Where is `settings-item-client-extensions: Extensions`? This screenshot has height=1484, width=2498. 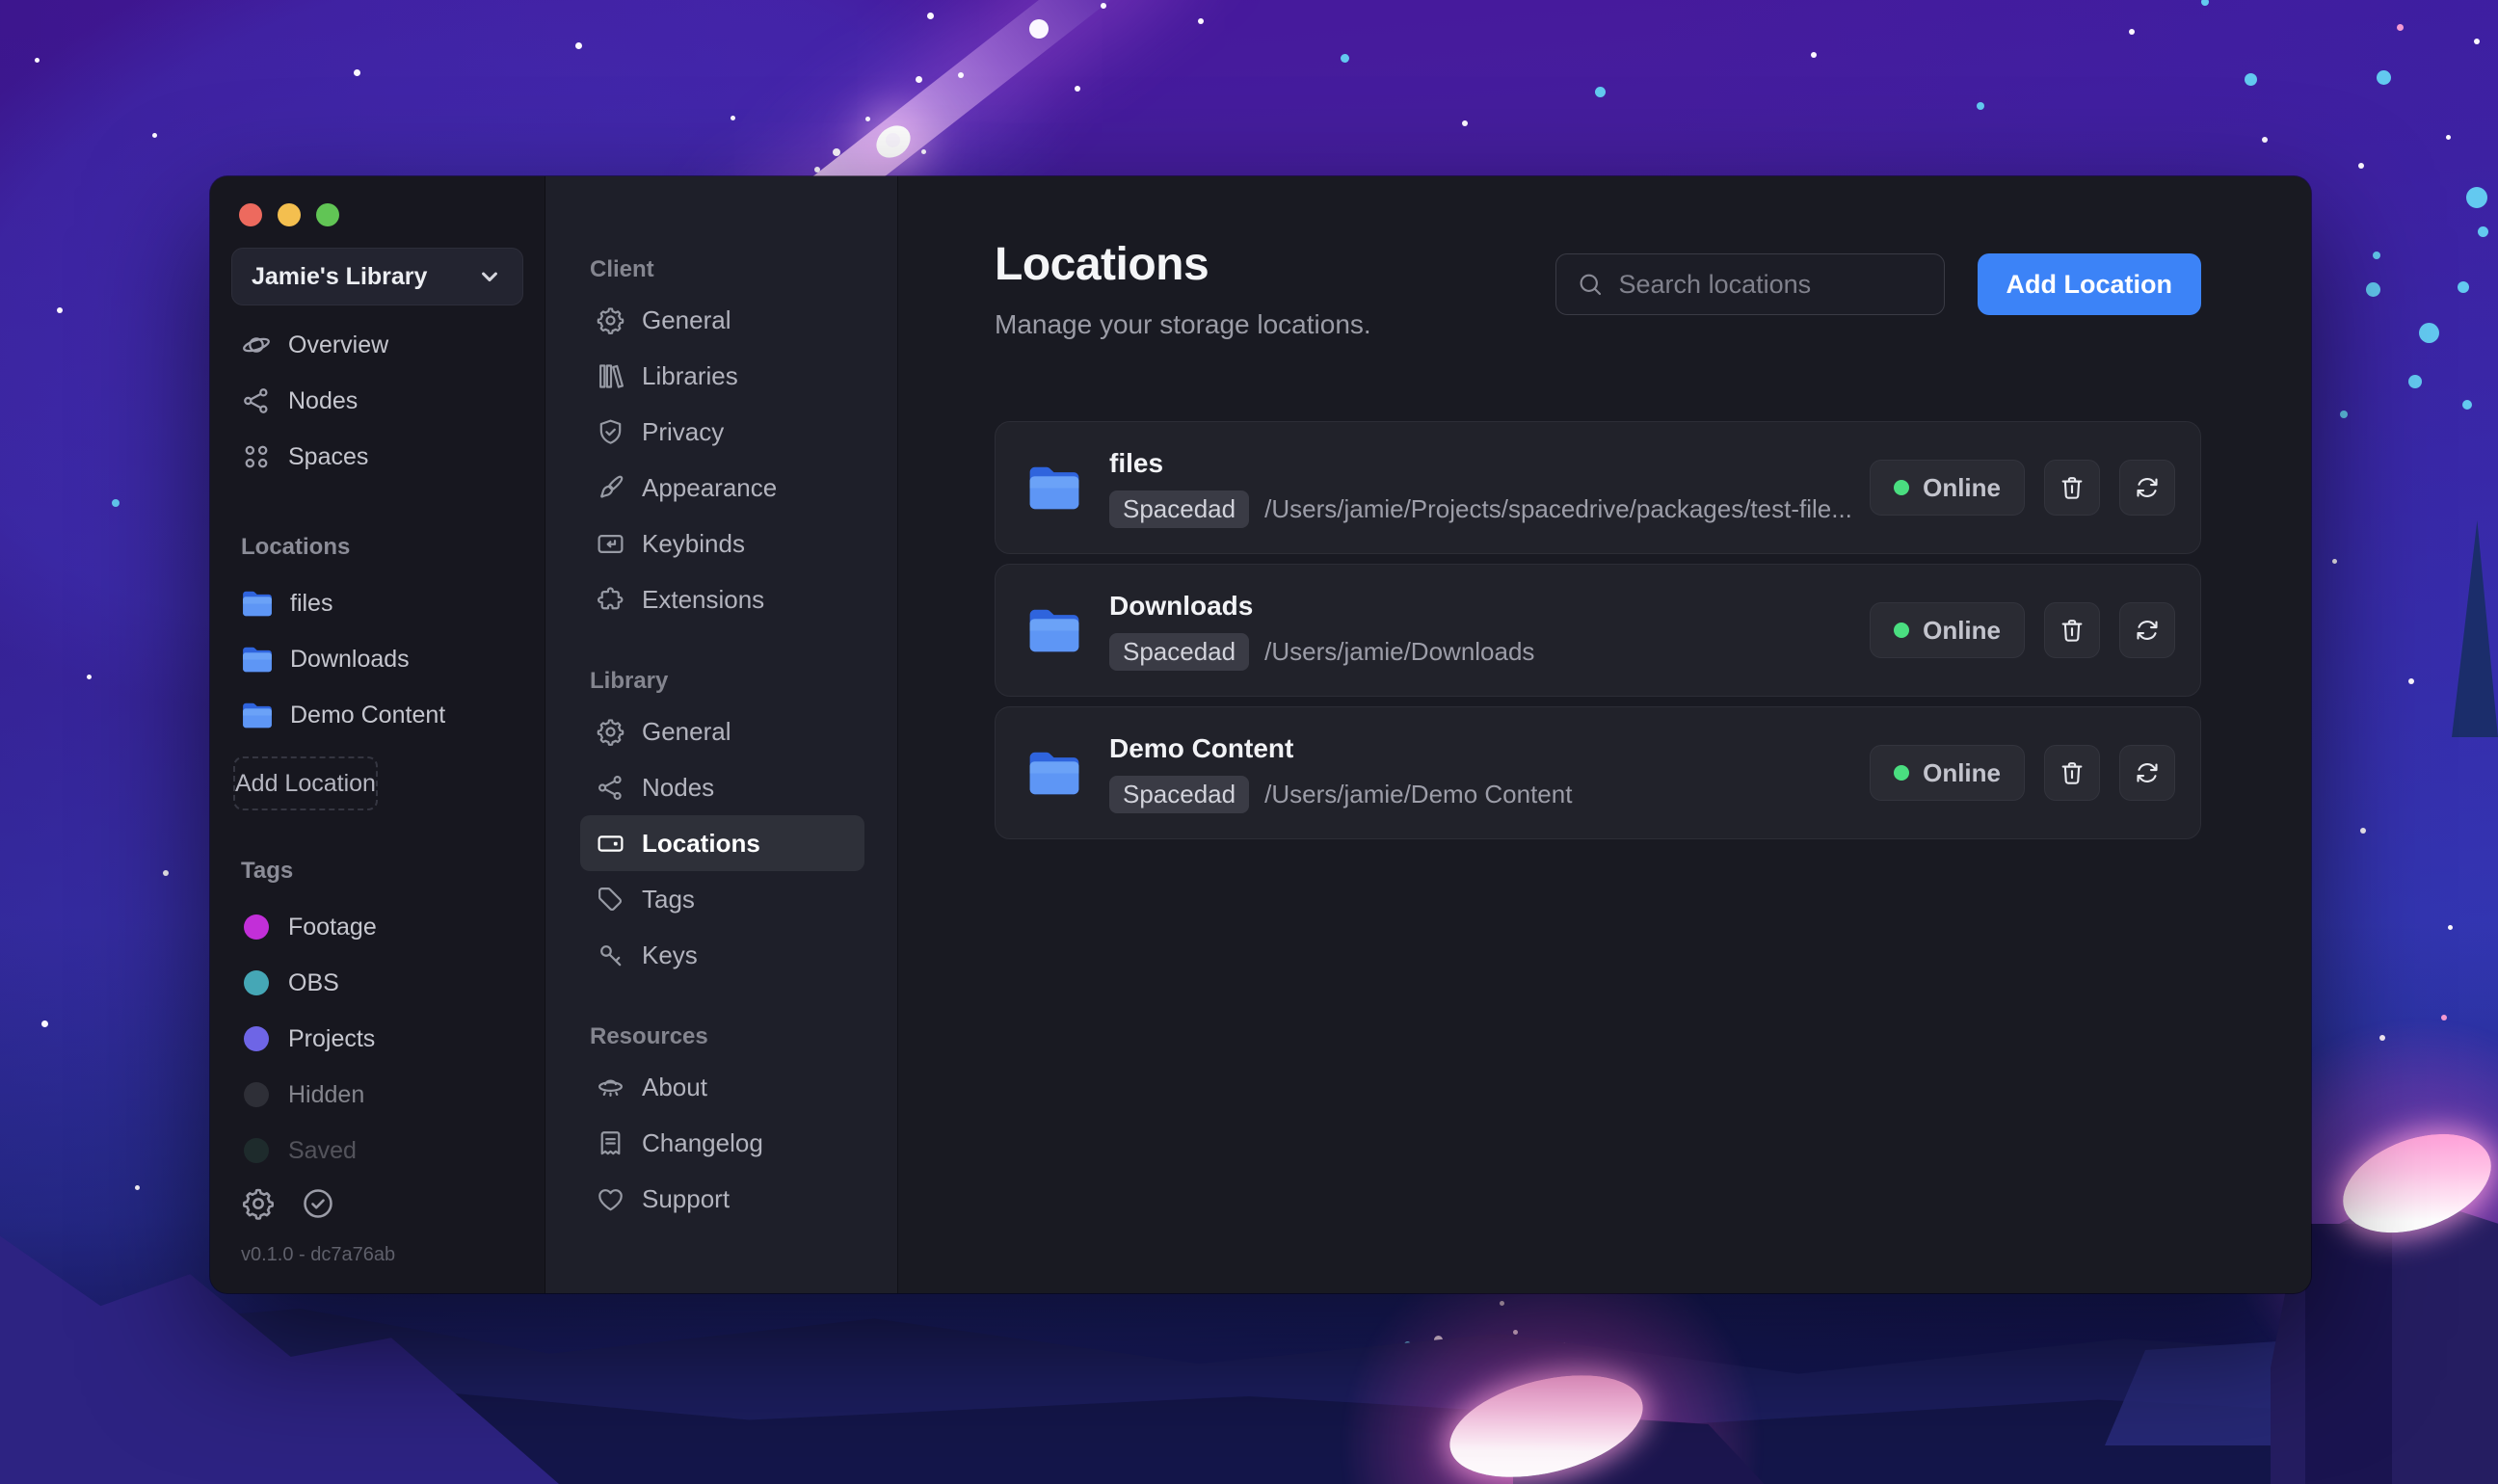
settings-item-client-extensions: Extensions is located at coordinates (722, 599).